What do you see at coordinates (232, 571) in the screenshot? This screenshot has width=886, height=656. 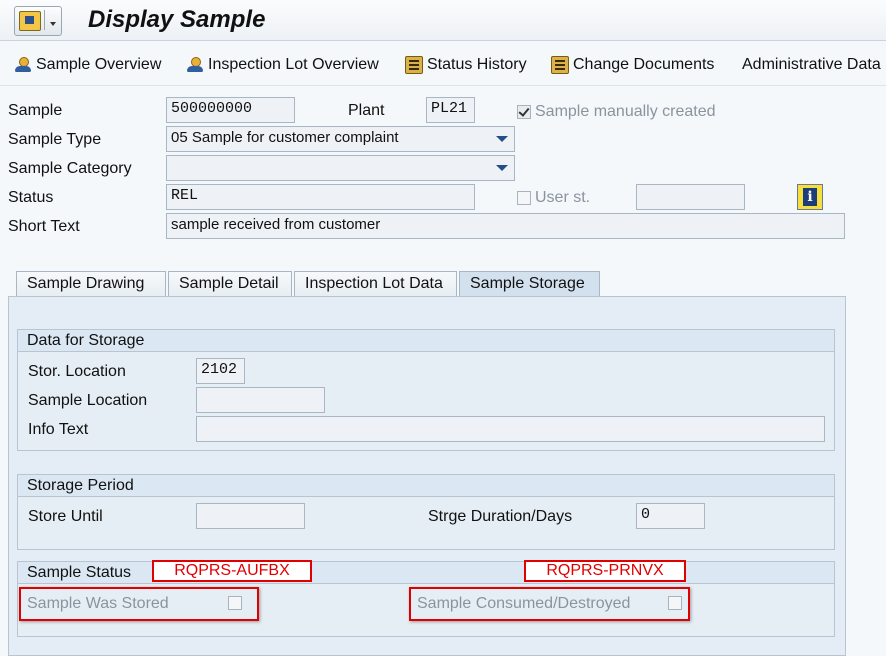 I see `annotation-label-aufbx: RQPRS-AUFBX` at bounding box center [232, 571].